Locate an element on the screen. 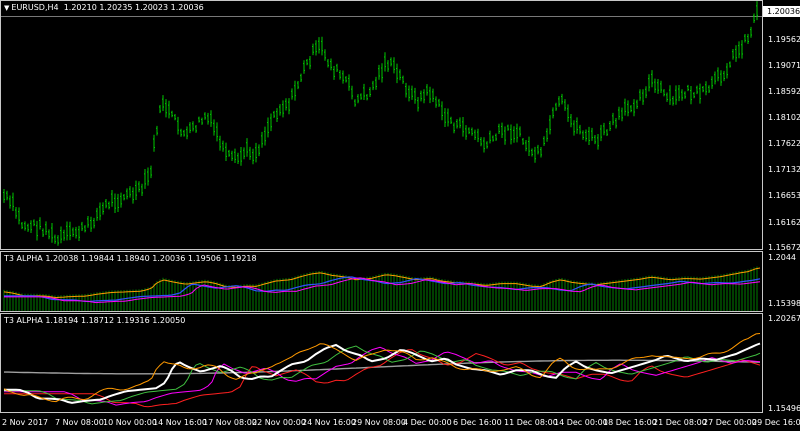  indicator2-scale-label: 1.20267 is located at coordinates (784, 318).